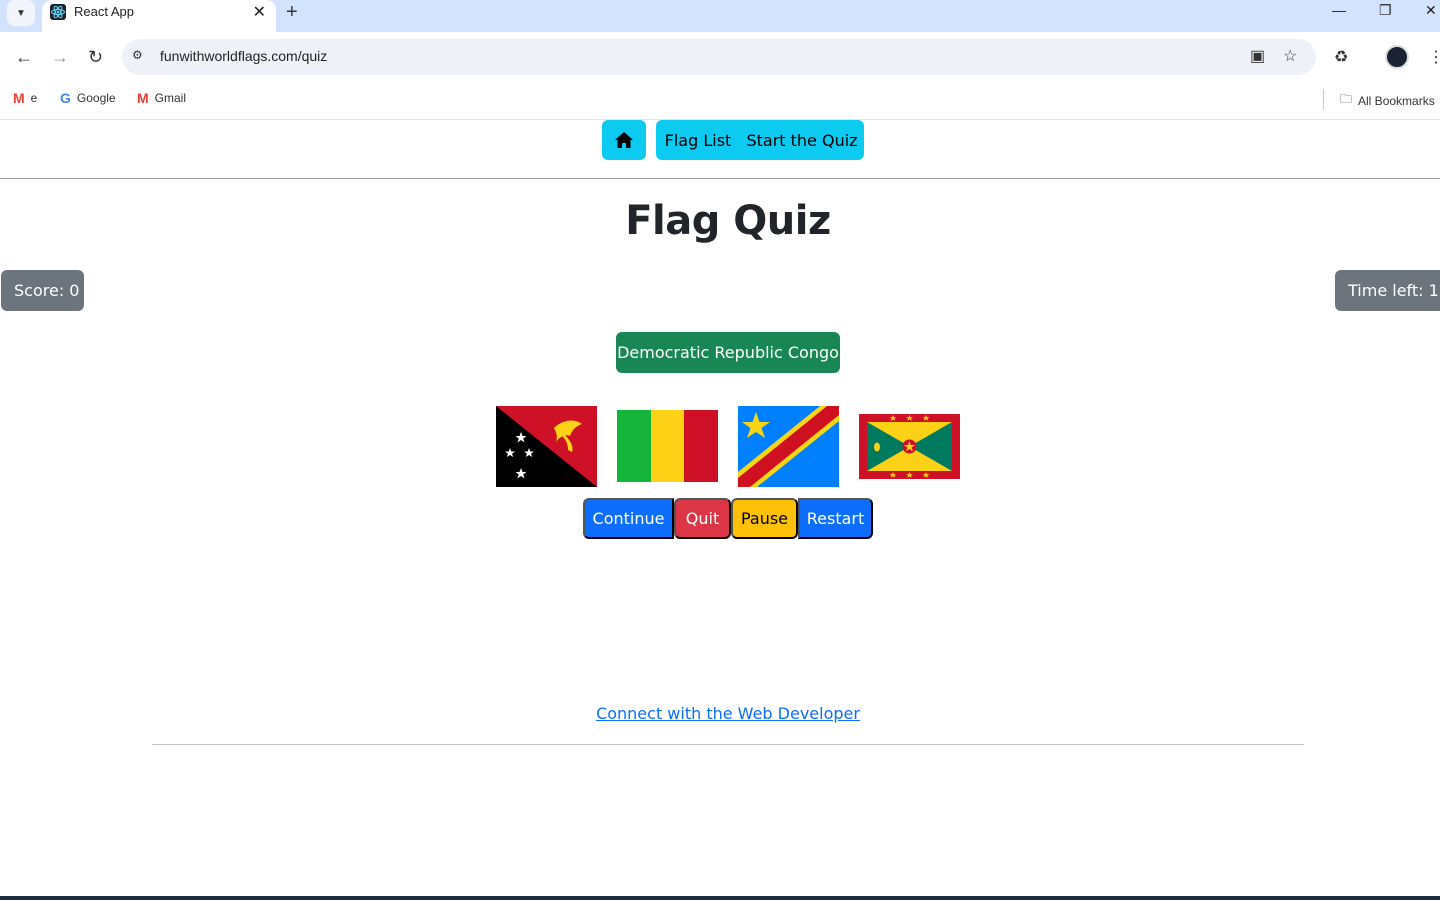  What do you see at coordinates (1434, 57) in the screenshot?
I see `more-menu-icon: ⋮` at bounding box center [1434, 57].